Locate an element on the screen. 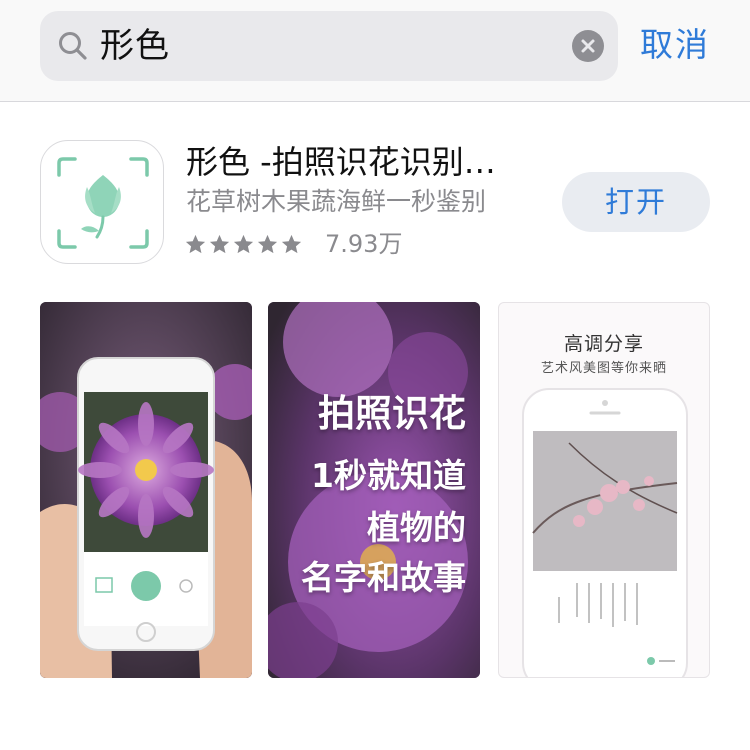 The height and width of the screenshot is (750, 750). promo-line-4: 名字和故事 is located at coordinates (383, 577).